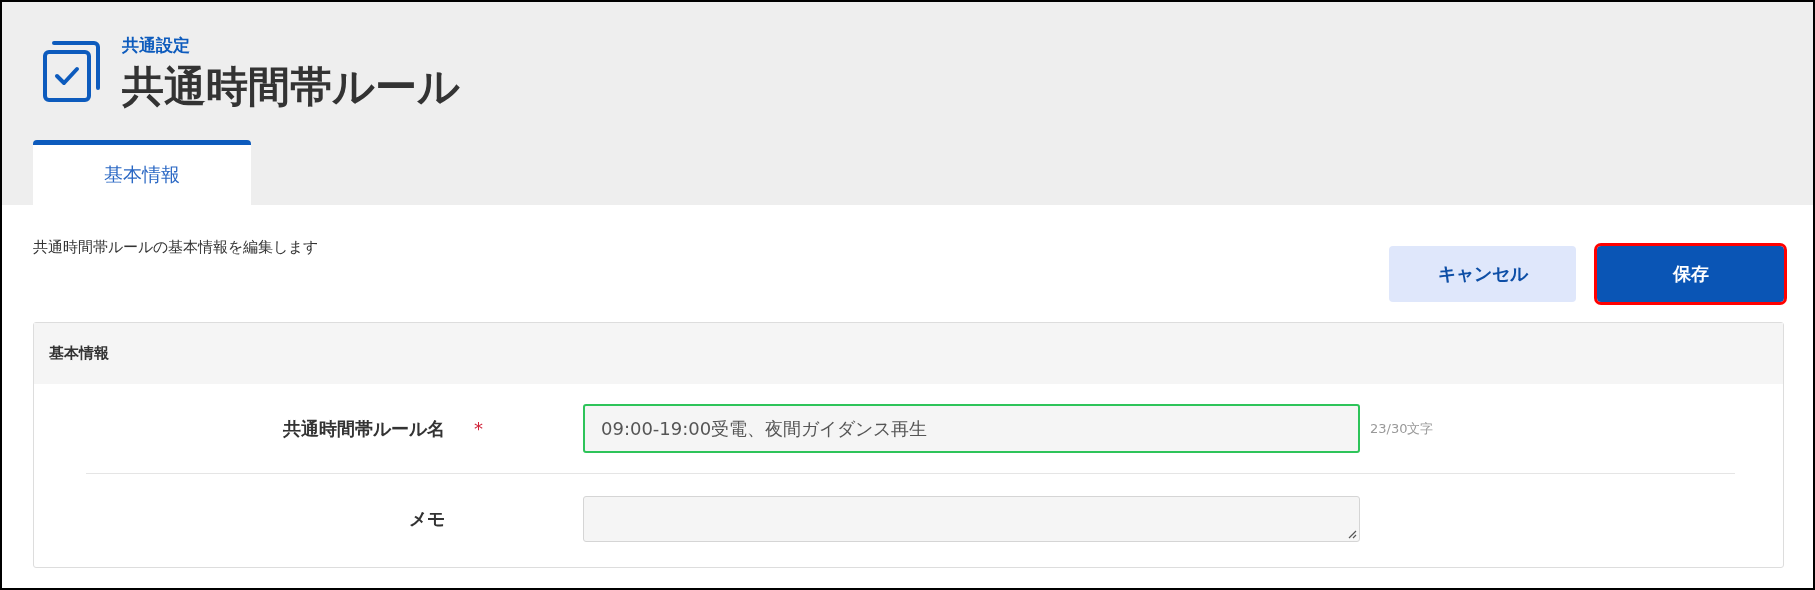  What do you see at coordinates (142, 172) in the screenshot?
I see `tab: 基本情報` at bounding box center [142, 172].